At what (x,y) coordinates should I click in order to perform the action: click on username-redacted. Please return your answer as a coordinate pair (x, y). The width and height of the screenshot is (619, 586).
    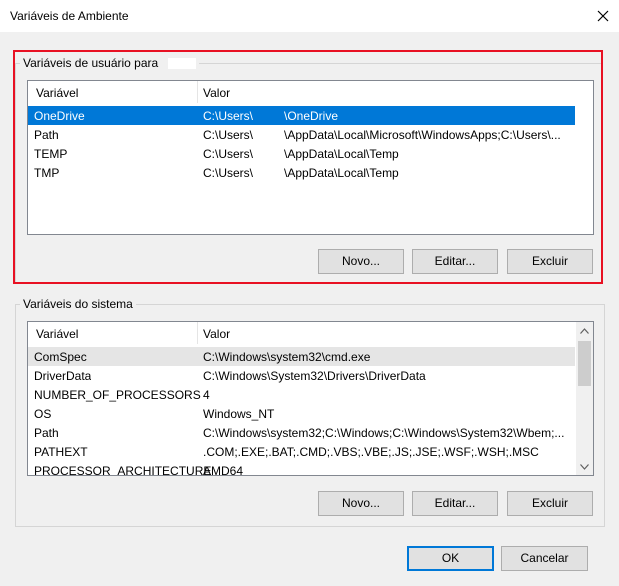
    Looking at the image, I should click on (181, 64).